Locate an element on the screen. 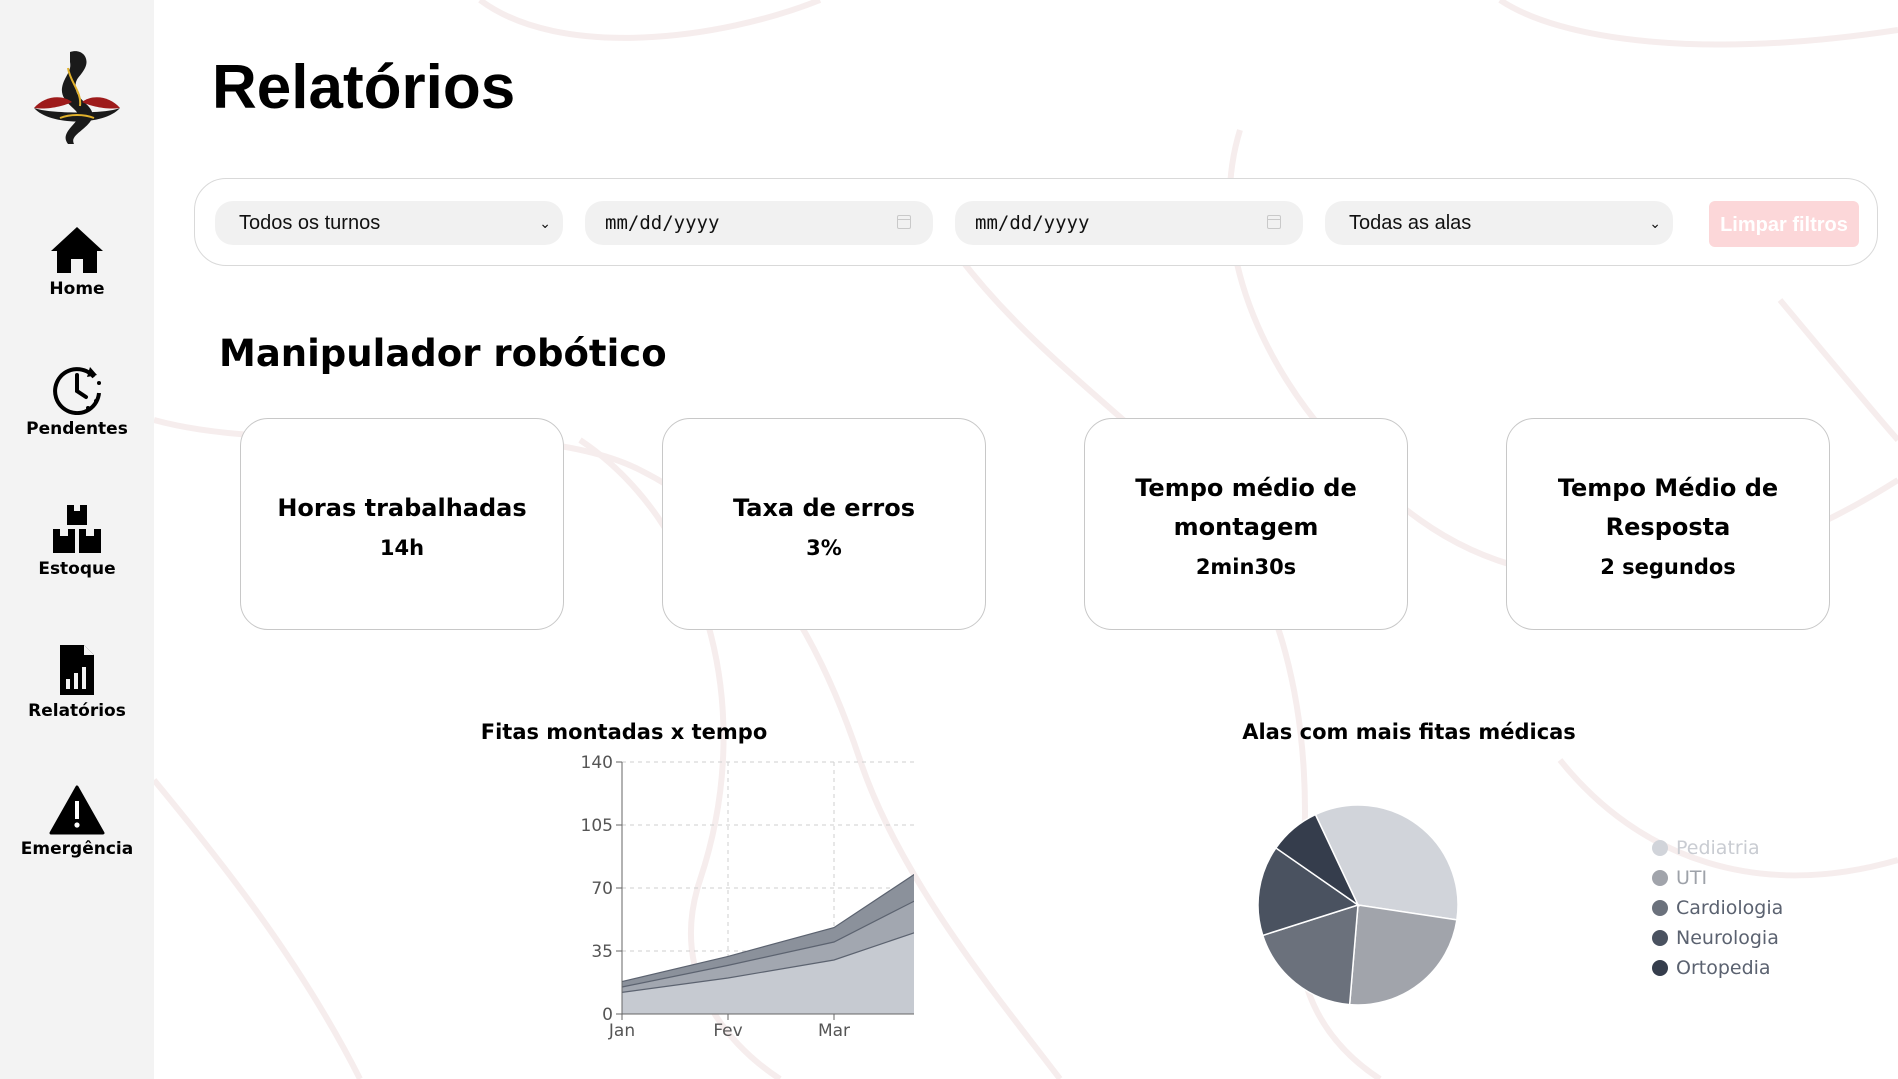  page-title: Relatórios is located at coordinates (364, 87).